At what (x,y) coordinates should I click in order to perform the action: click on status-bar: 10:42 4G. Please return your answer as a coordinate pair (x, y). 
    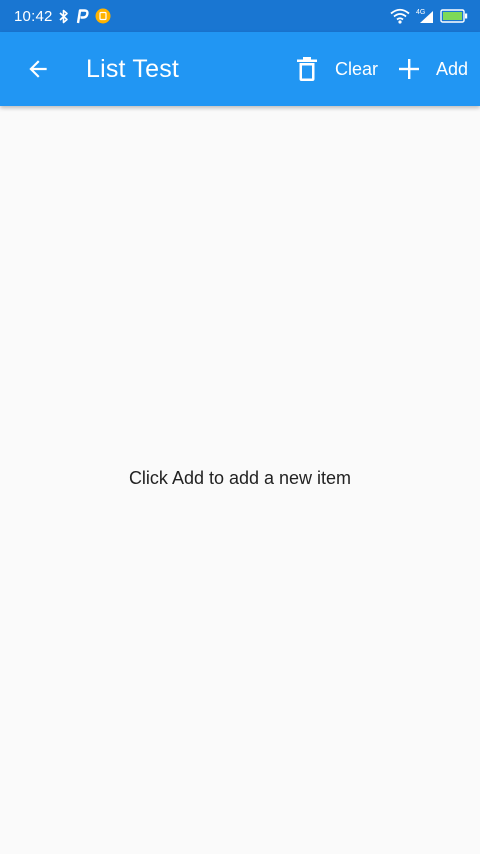
    Looking at the image, I should click on (240, 16).